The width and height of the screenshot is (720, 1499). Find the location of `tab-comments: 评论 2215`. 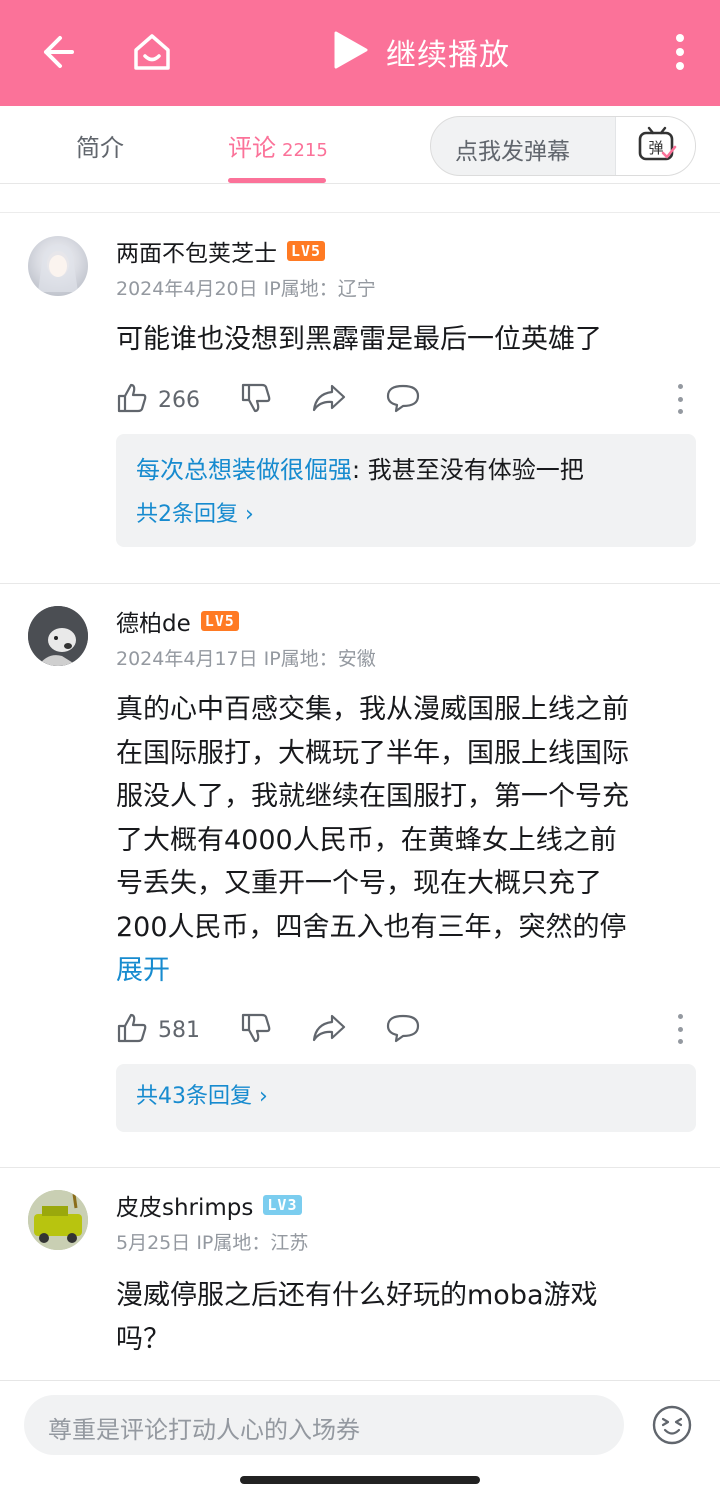

tab-comments: 评论 2215 is located at coordinates (278, 145).